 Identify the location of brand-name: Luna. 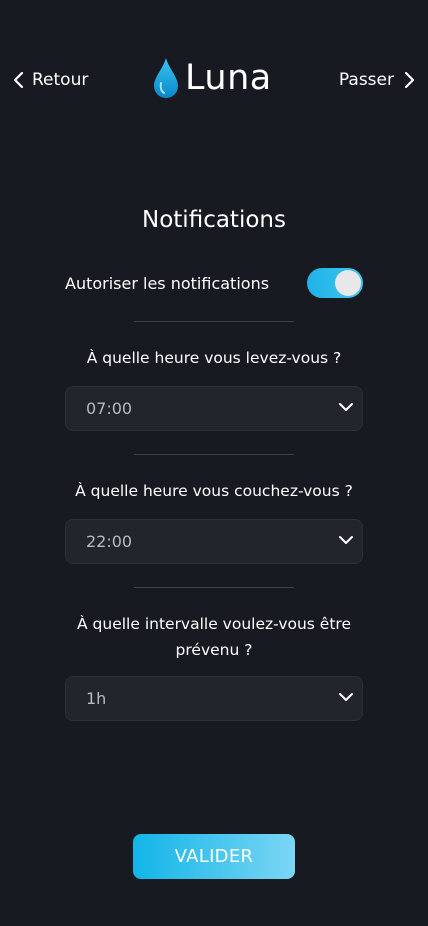
(228, 78).